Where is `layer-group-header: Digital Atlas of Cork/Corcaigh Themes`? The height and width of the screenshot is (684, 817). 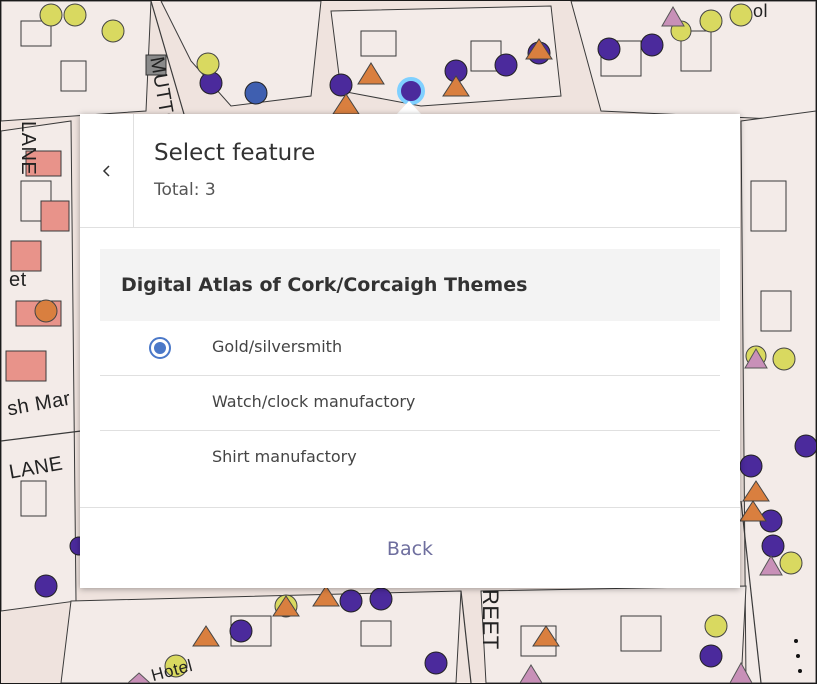 layer-group-header: Digital Atlas of Cork/Corcaigh Themes is located at coordinates (410, 285).